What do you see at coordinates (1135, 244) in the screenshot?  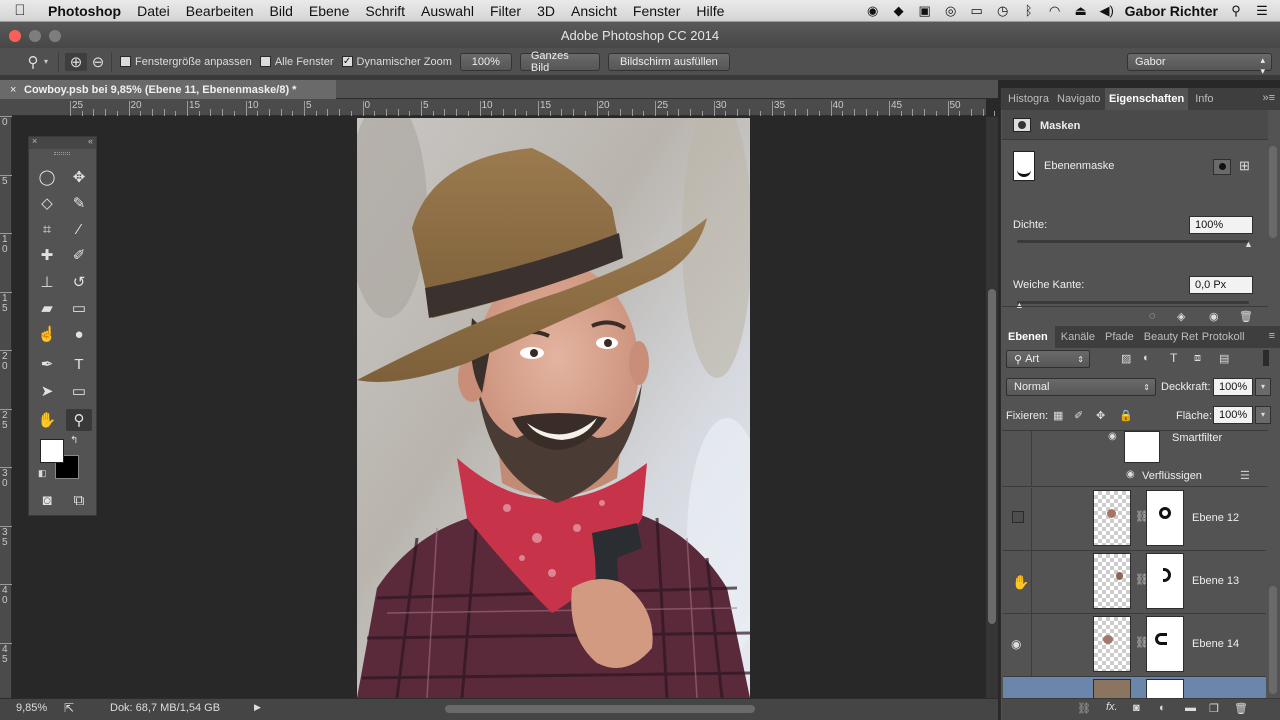 I see `density-slider: ▲` at bounding box center [1135, 244].